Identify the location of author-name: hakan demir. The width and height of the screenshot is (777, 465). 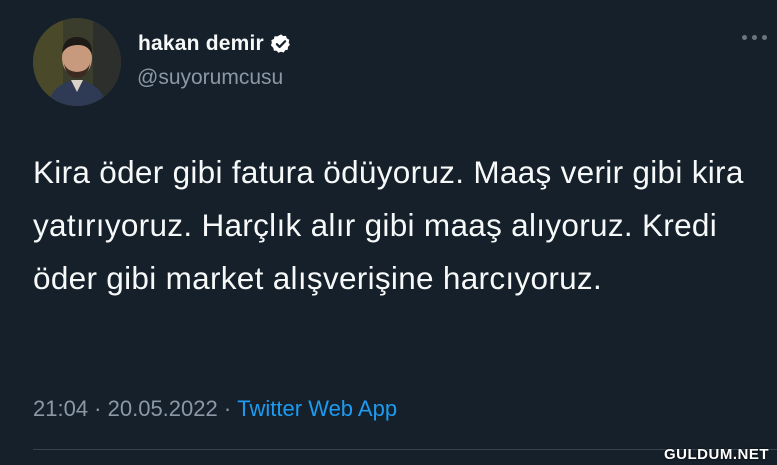
(201, 44).